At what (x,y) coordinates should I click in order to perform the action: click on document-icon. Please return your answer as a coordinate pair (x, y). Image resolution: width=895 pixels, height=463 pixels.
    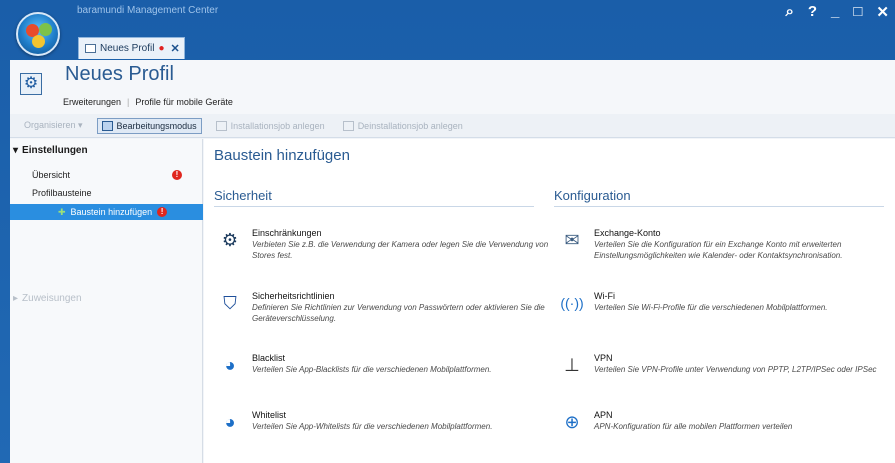
    Looking at the image, I should click on (90, 48).